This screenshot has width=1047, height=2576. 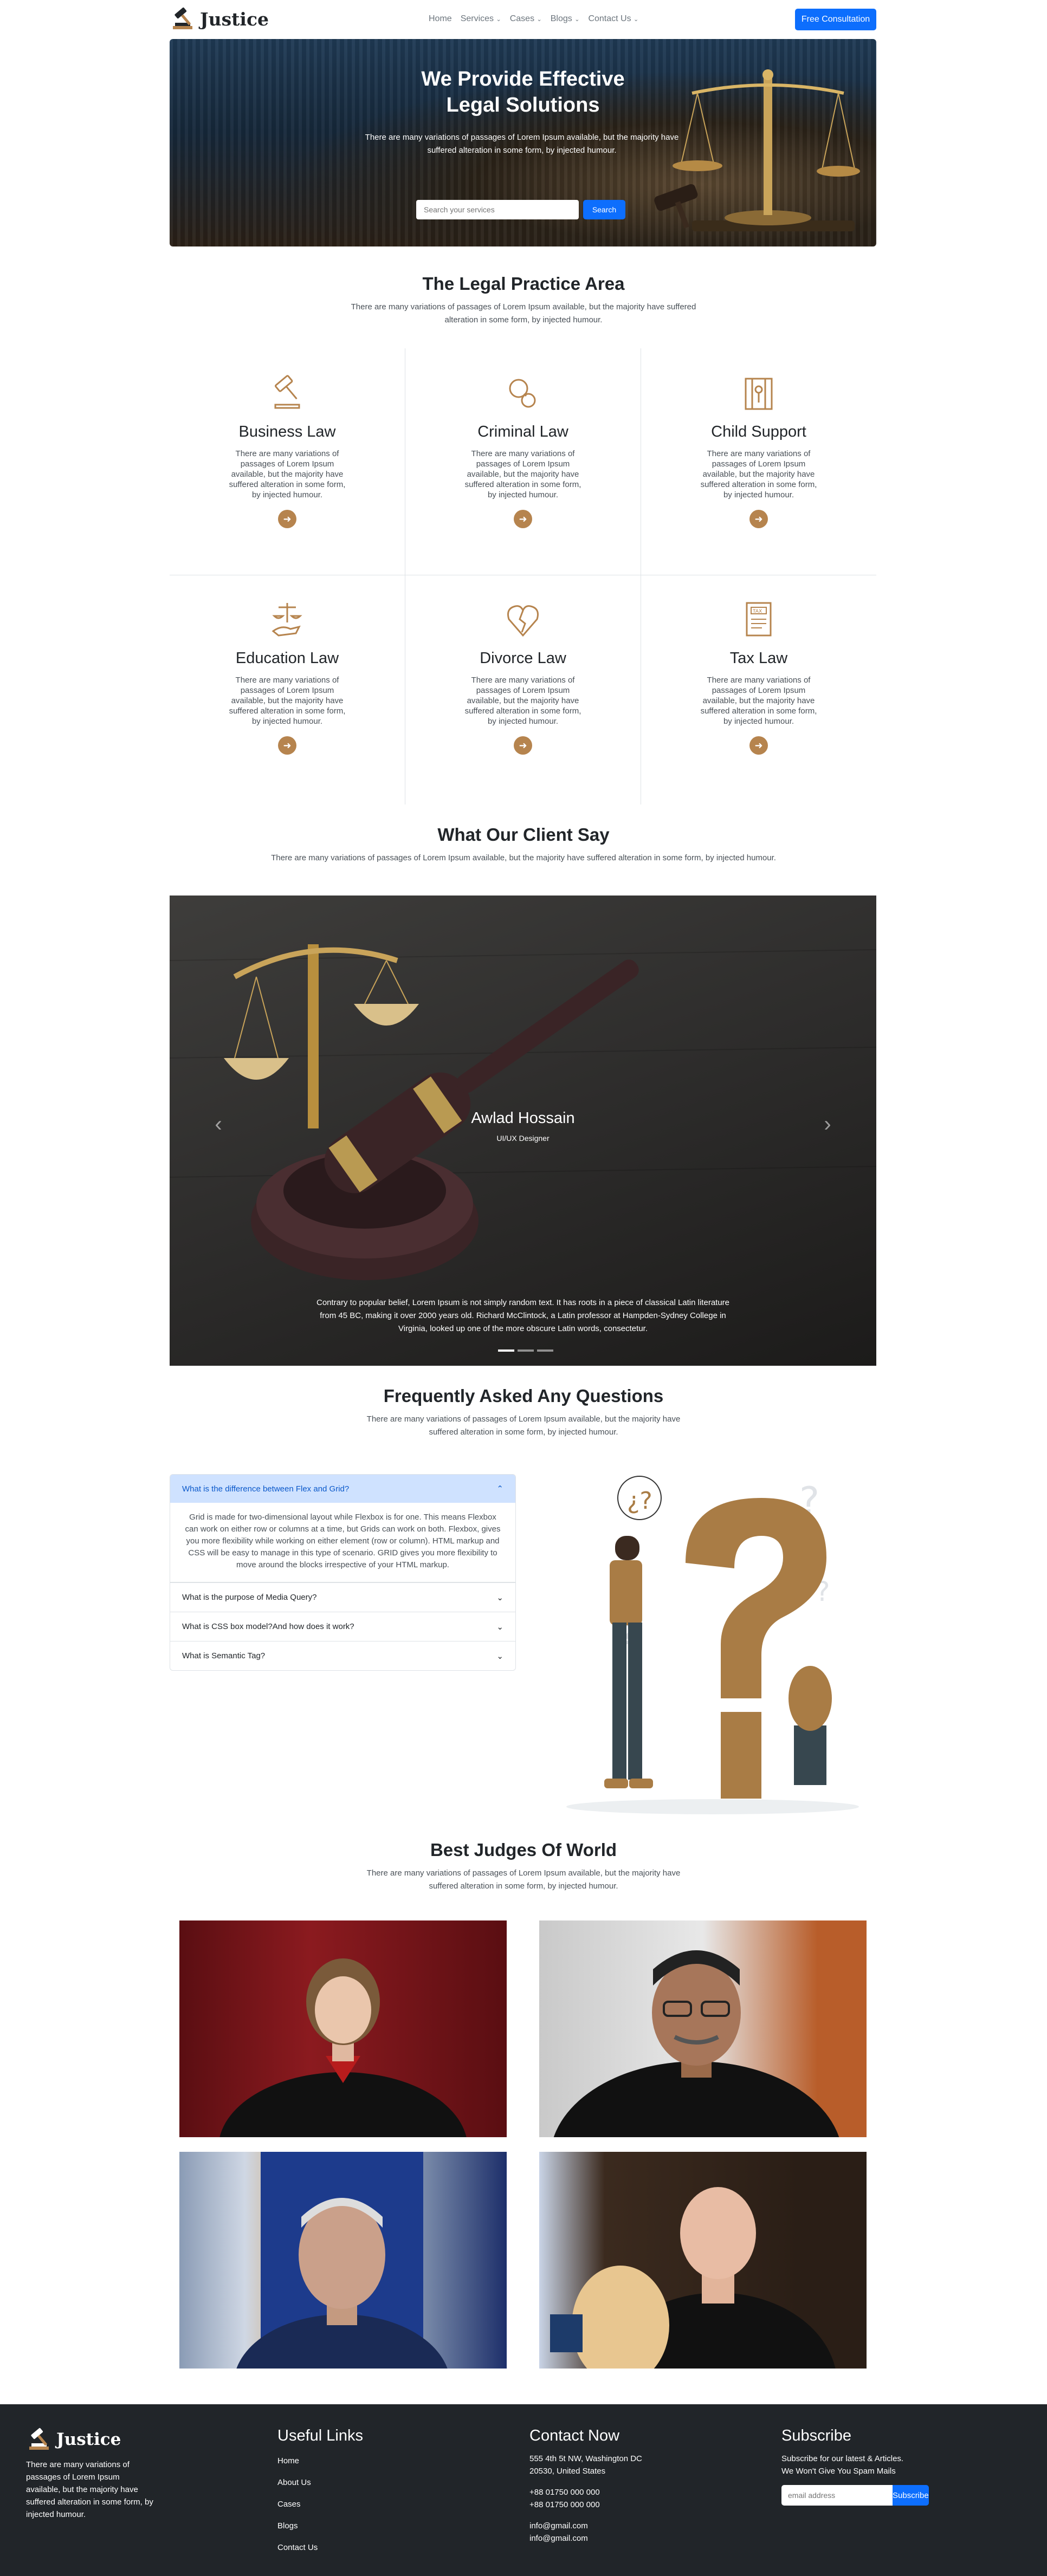 What do you see at coordinates (224, 1656) in the screenshot?
I see `faq-question: What is Semantic Tag?` at bounding box center [224, 1656].